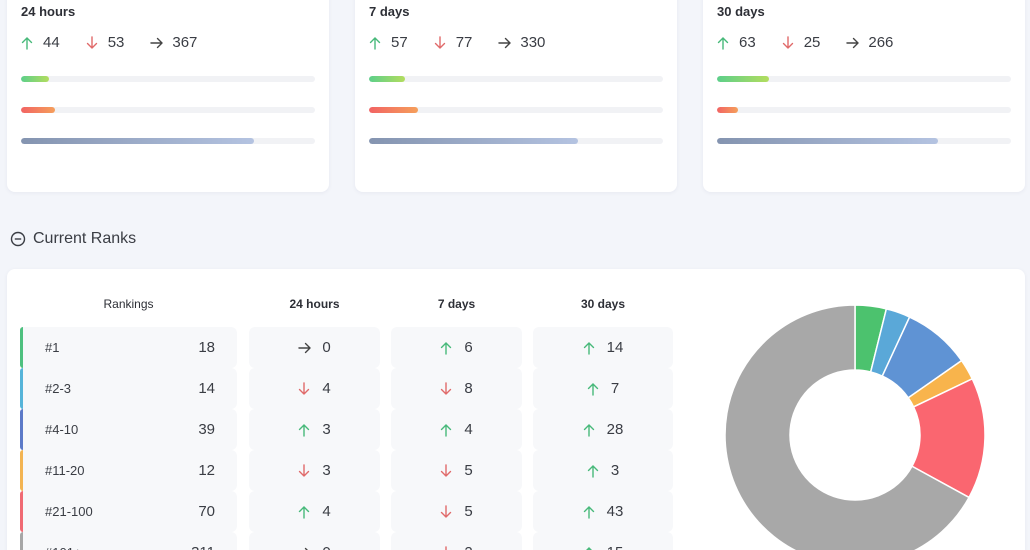 This screenshot has width=1030, height=550. Describe the element at coordinates (603, 511) in the screenshot. I see `change-30d-cell: 43` at that location.